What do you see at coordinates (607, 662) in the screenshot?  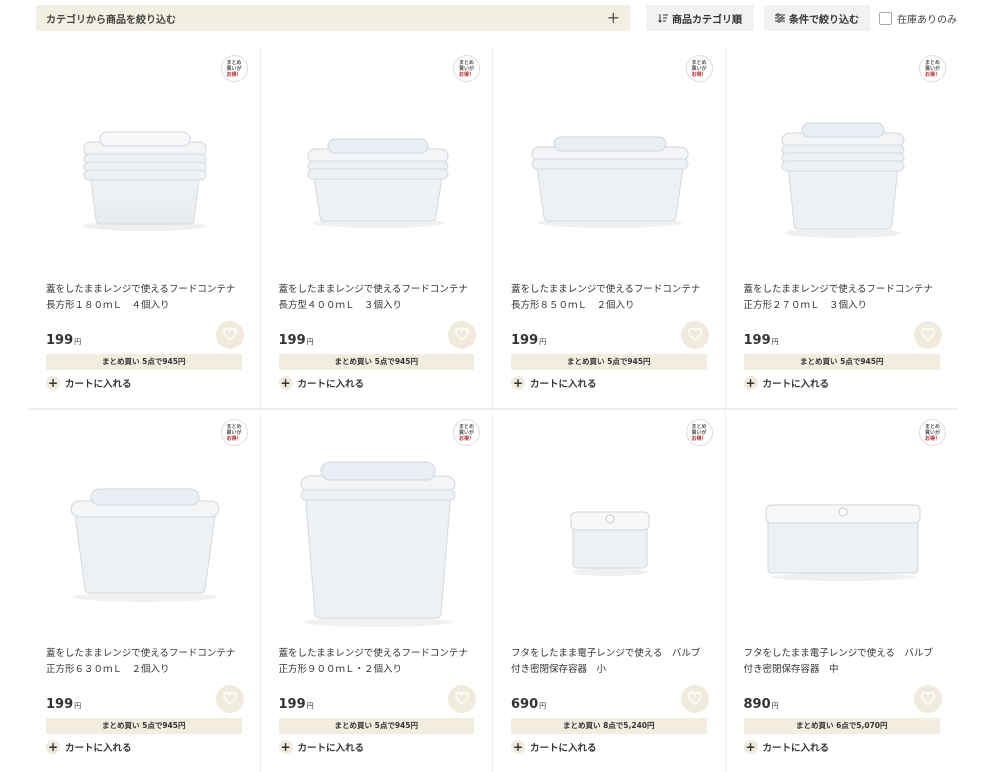 I see `product-name: フタをしたまま電子レンジで使える バルブ 付き密閉保存容器 小` at bounding box center [607, 662].